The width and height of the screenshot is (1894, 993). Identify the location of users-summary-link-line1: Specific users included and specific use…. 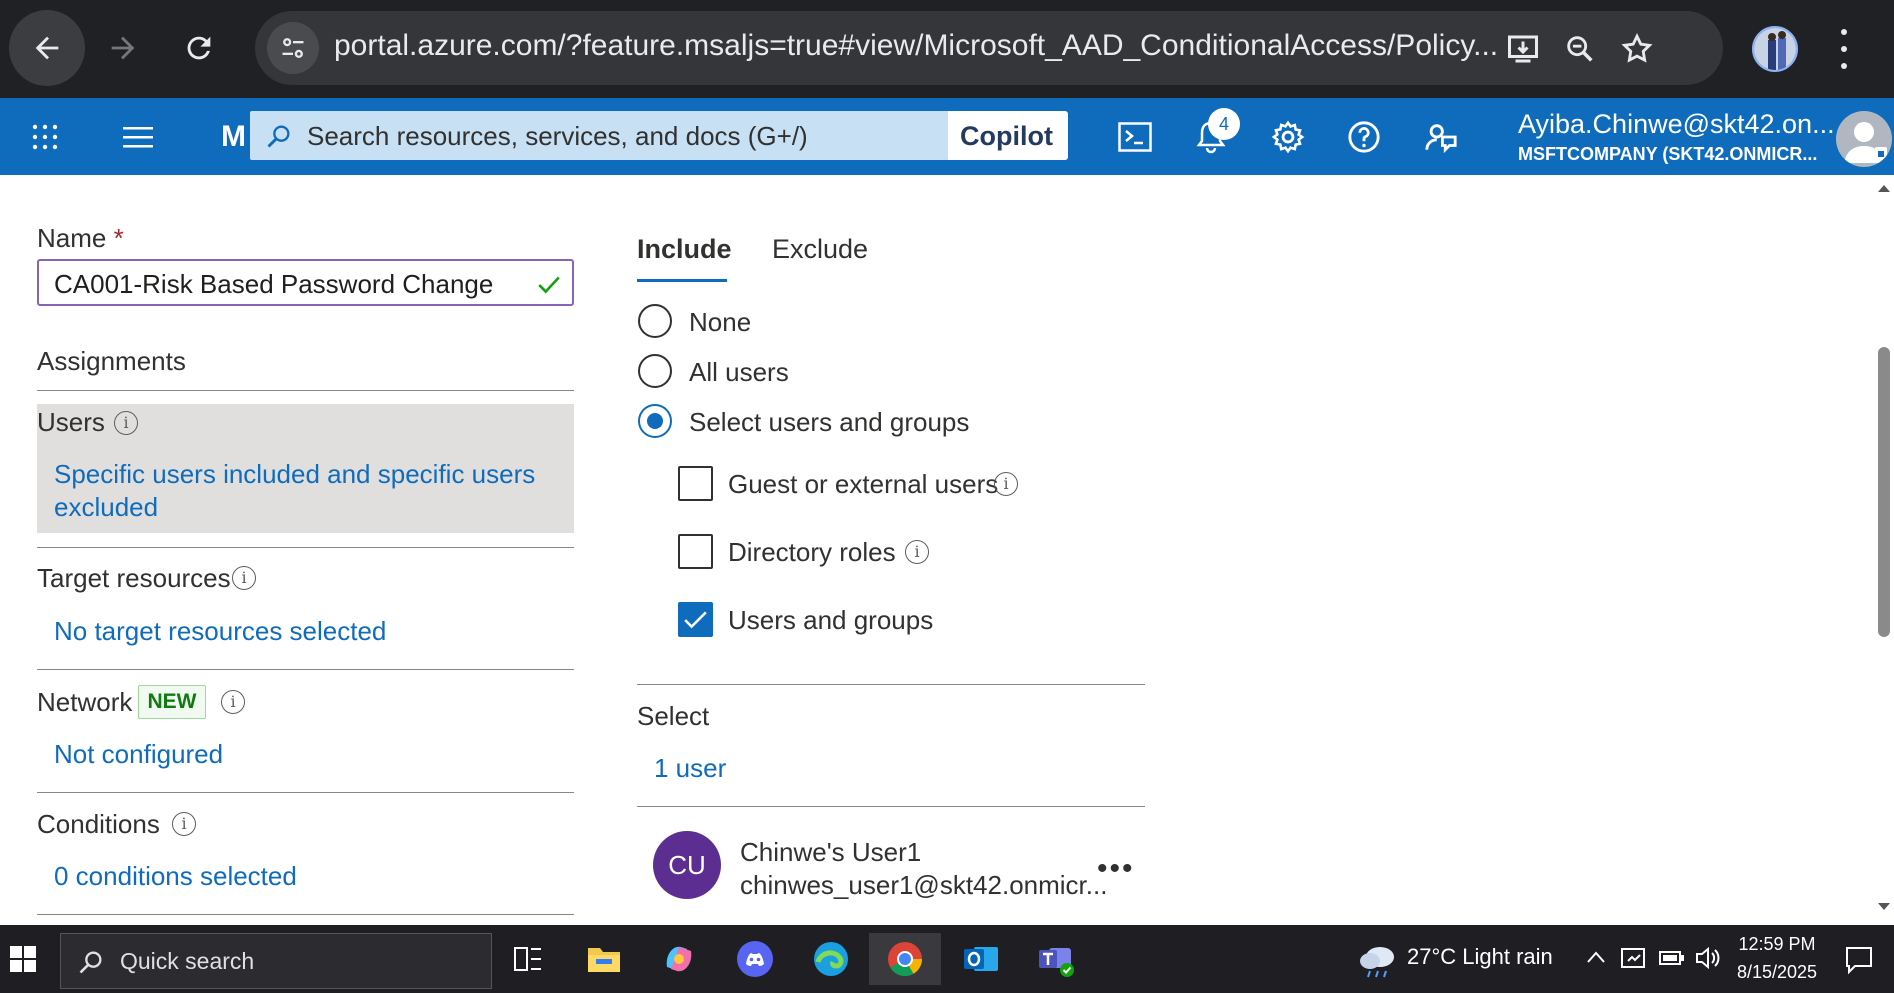
(294, 474).